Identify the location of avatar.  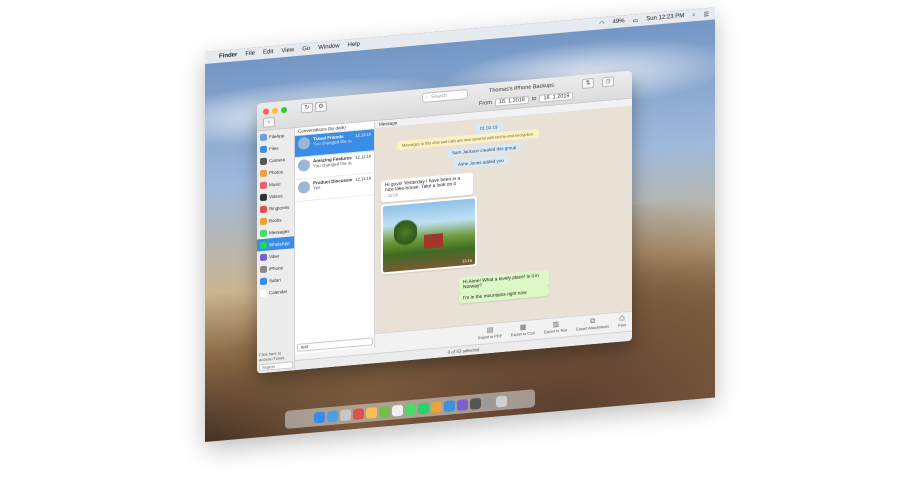
(304, 143).